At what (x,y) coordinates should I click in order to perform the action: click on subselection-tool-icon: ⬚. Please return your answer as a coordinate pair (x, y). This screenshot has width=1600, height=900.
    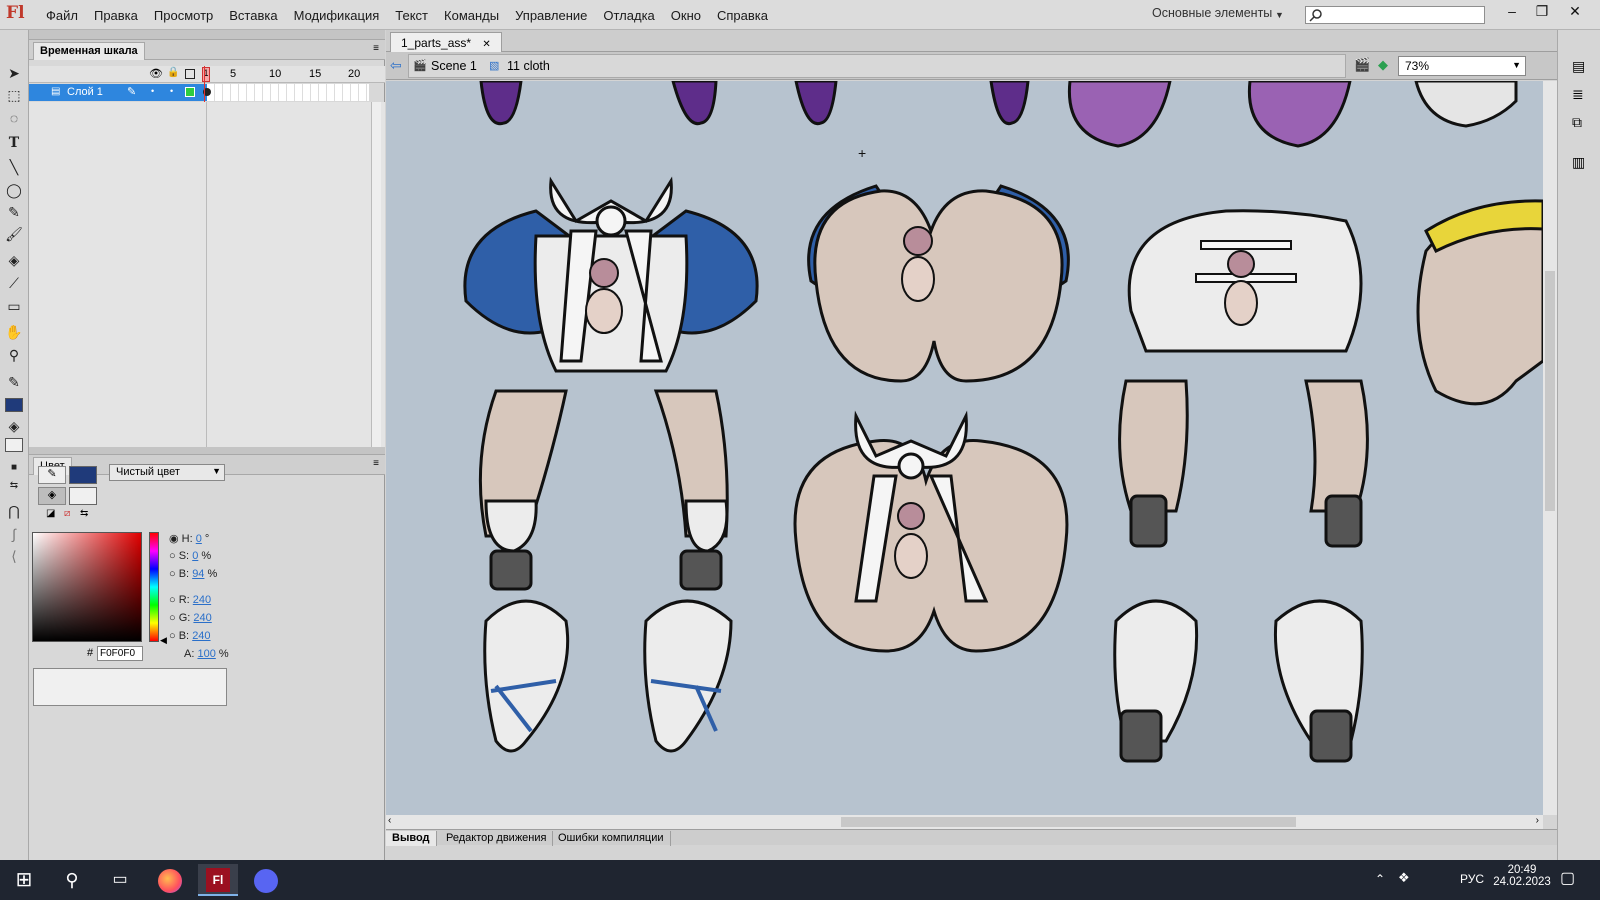
    Looking at the image, I should click on (14, 95).